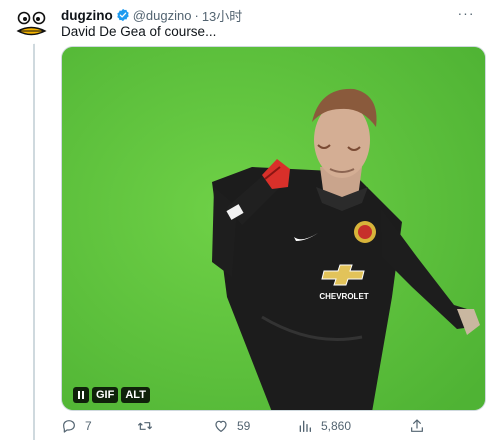 This screenshot has width=500, height=440. I want to click on analytics-icon, so click(305, 426).